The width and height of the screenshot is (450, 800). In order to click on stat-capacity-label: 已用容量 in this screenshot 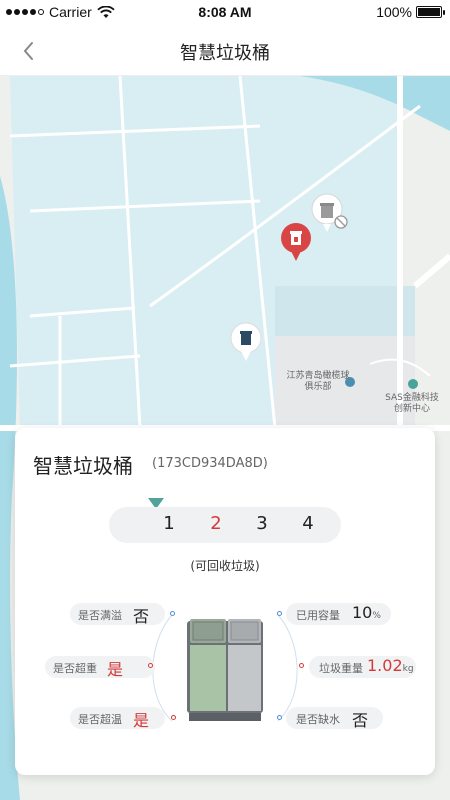, I will do `click(318, 615)`.